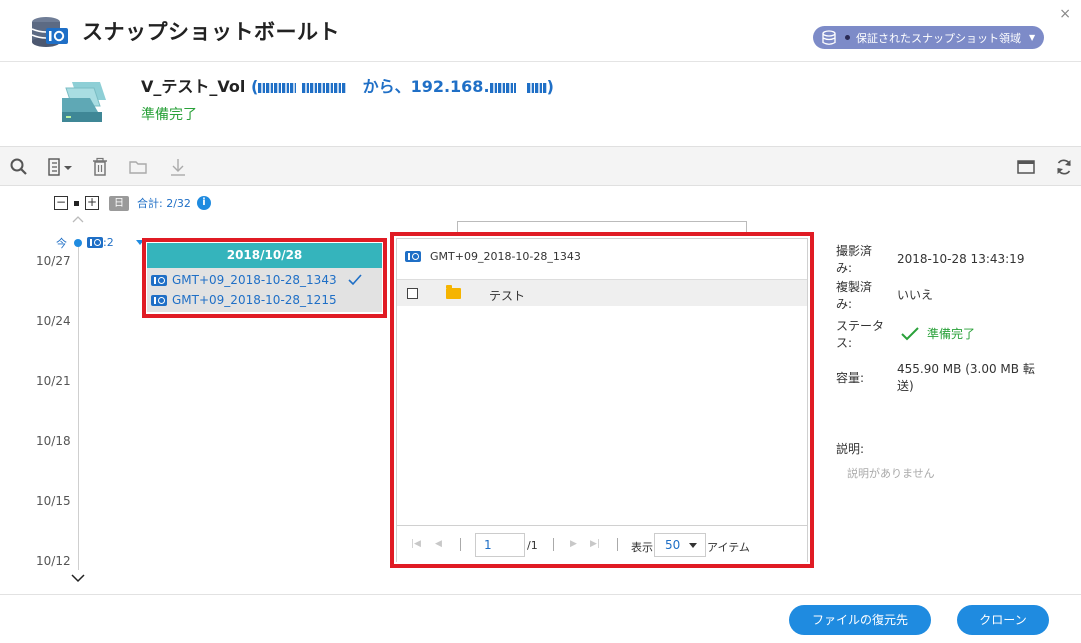  Describe the element at coordinates (53, 381) in the screenshot. I see `timeline-date: 10/21` at that location.